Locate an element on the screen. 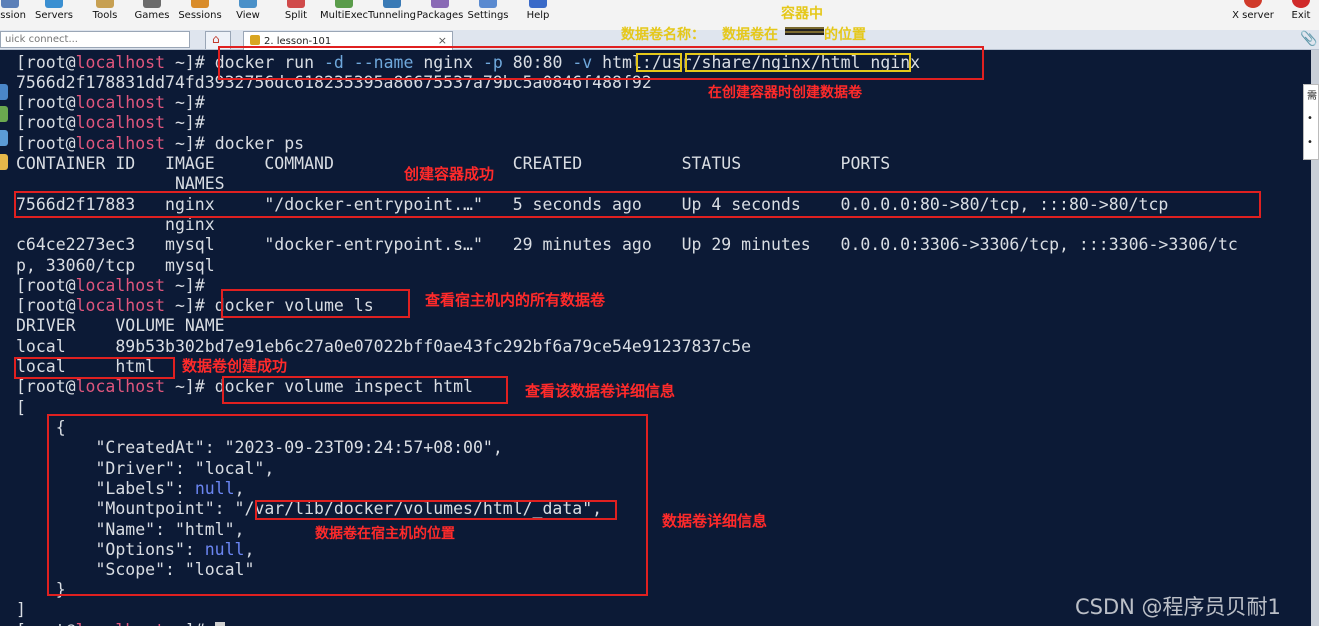  annotation-host-location: 数据卷在宿主机的位置 is located at coordinates (385, 534).